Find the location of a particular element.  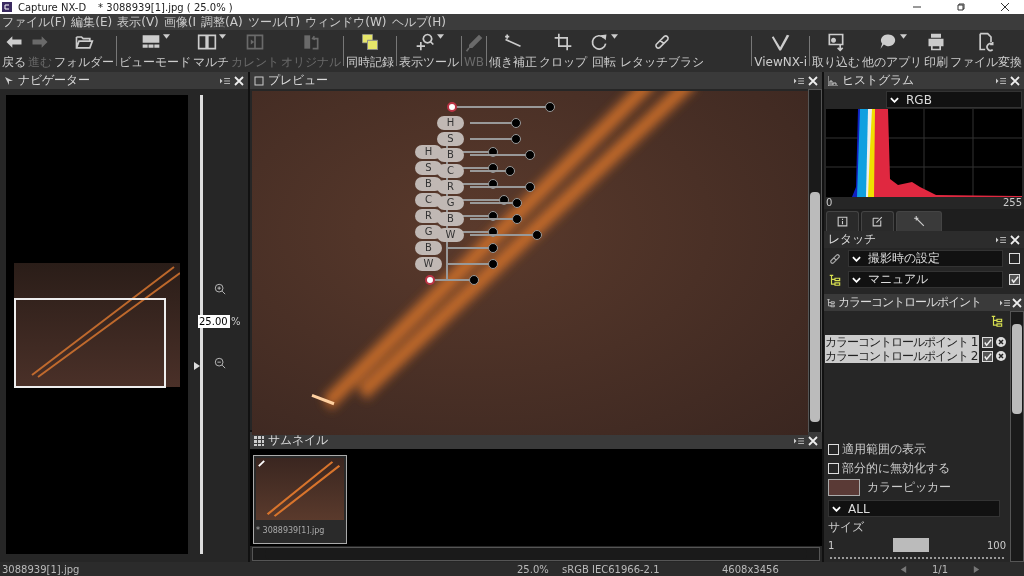

thumbnail: * 3088939[1].jpg is located at coordinates (300, 499).